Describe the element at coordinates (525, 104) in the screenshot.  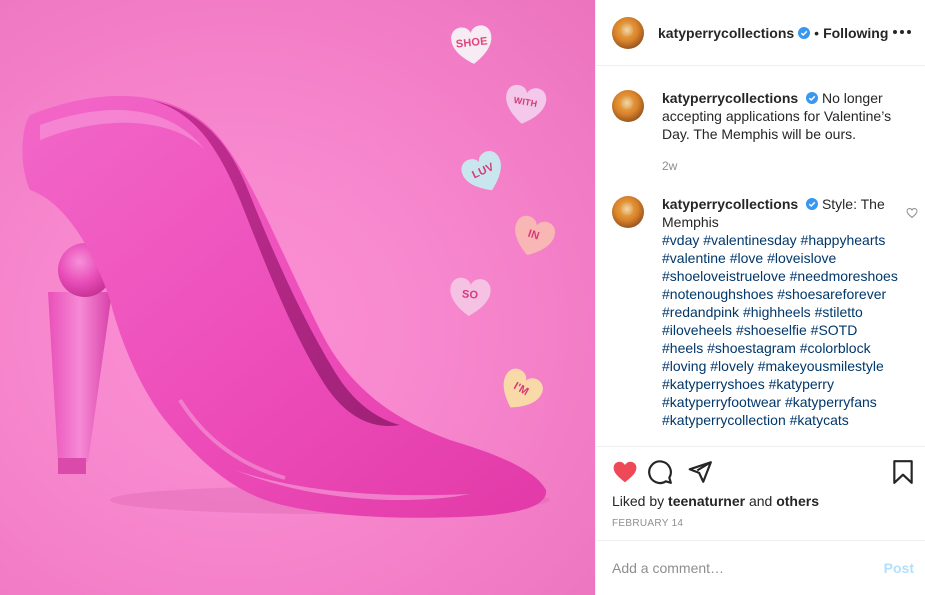
I see `candy-heart-with: WITH` at that location.